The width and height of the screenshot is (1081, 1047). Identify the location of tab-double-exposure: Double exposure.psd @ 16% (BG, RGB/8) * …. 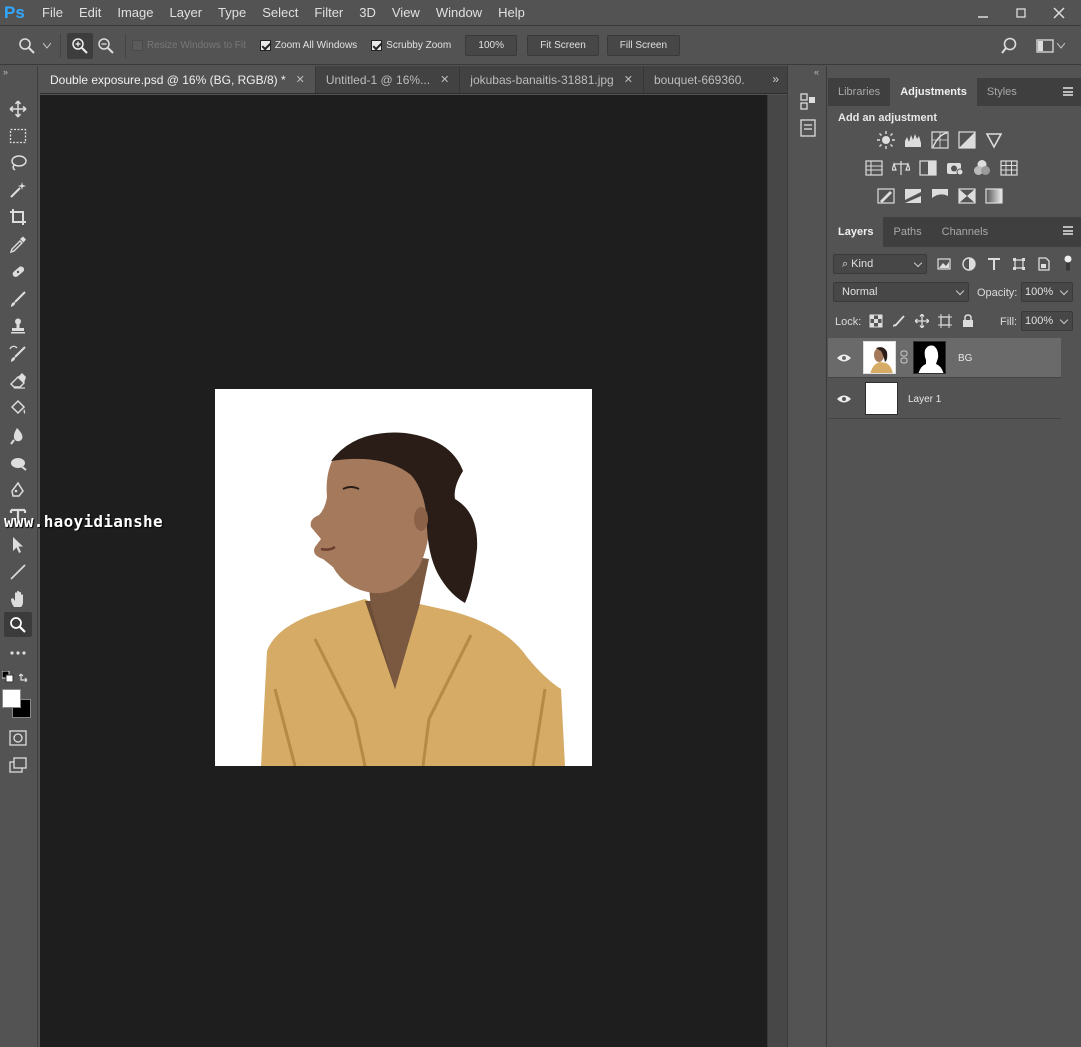
(178, 79).